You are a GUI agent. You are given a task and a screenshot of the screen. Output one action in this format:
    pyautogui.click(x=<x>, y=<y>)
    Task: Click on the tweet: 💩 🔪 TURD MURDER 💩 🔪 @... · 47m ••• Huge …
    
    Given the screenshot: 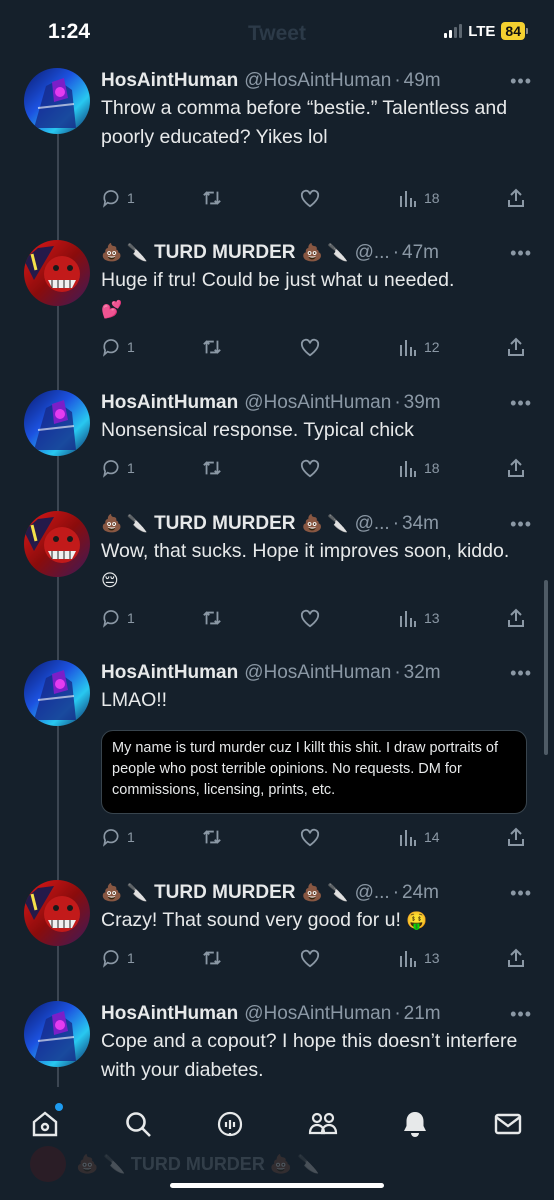 What is the action you would take?
    pyautogui.click(x=277, y=305)
    